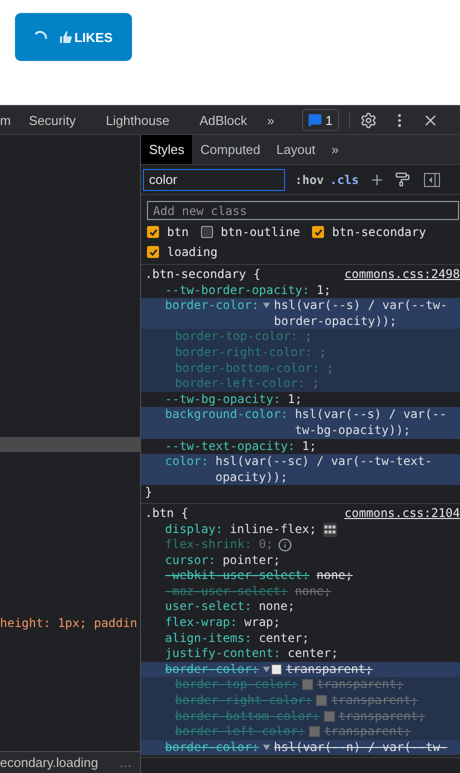  I want to click on property-value: hsl(var(--n) / var(--tw-, so click(361, 748).